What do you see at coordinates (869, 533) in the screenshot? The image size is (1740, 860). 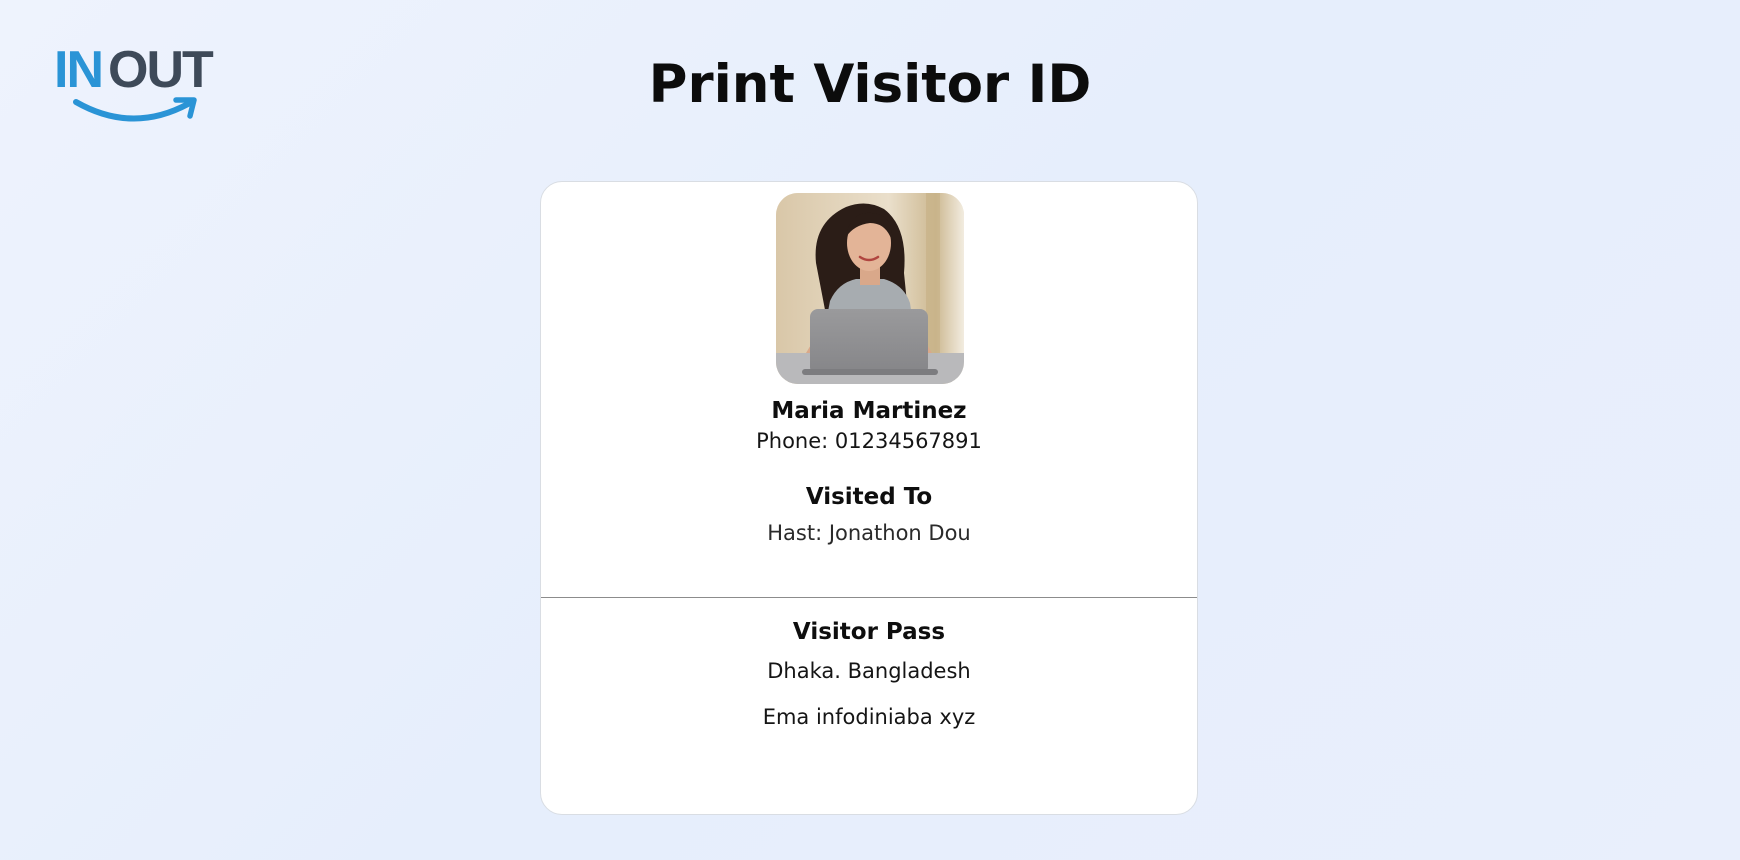 I see `host-name: Hast: Jonathon Dou` at bounding box center [869, 533].